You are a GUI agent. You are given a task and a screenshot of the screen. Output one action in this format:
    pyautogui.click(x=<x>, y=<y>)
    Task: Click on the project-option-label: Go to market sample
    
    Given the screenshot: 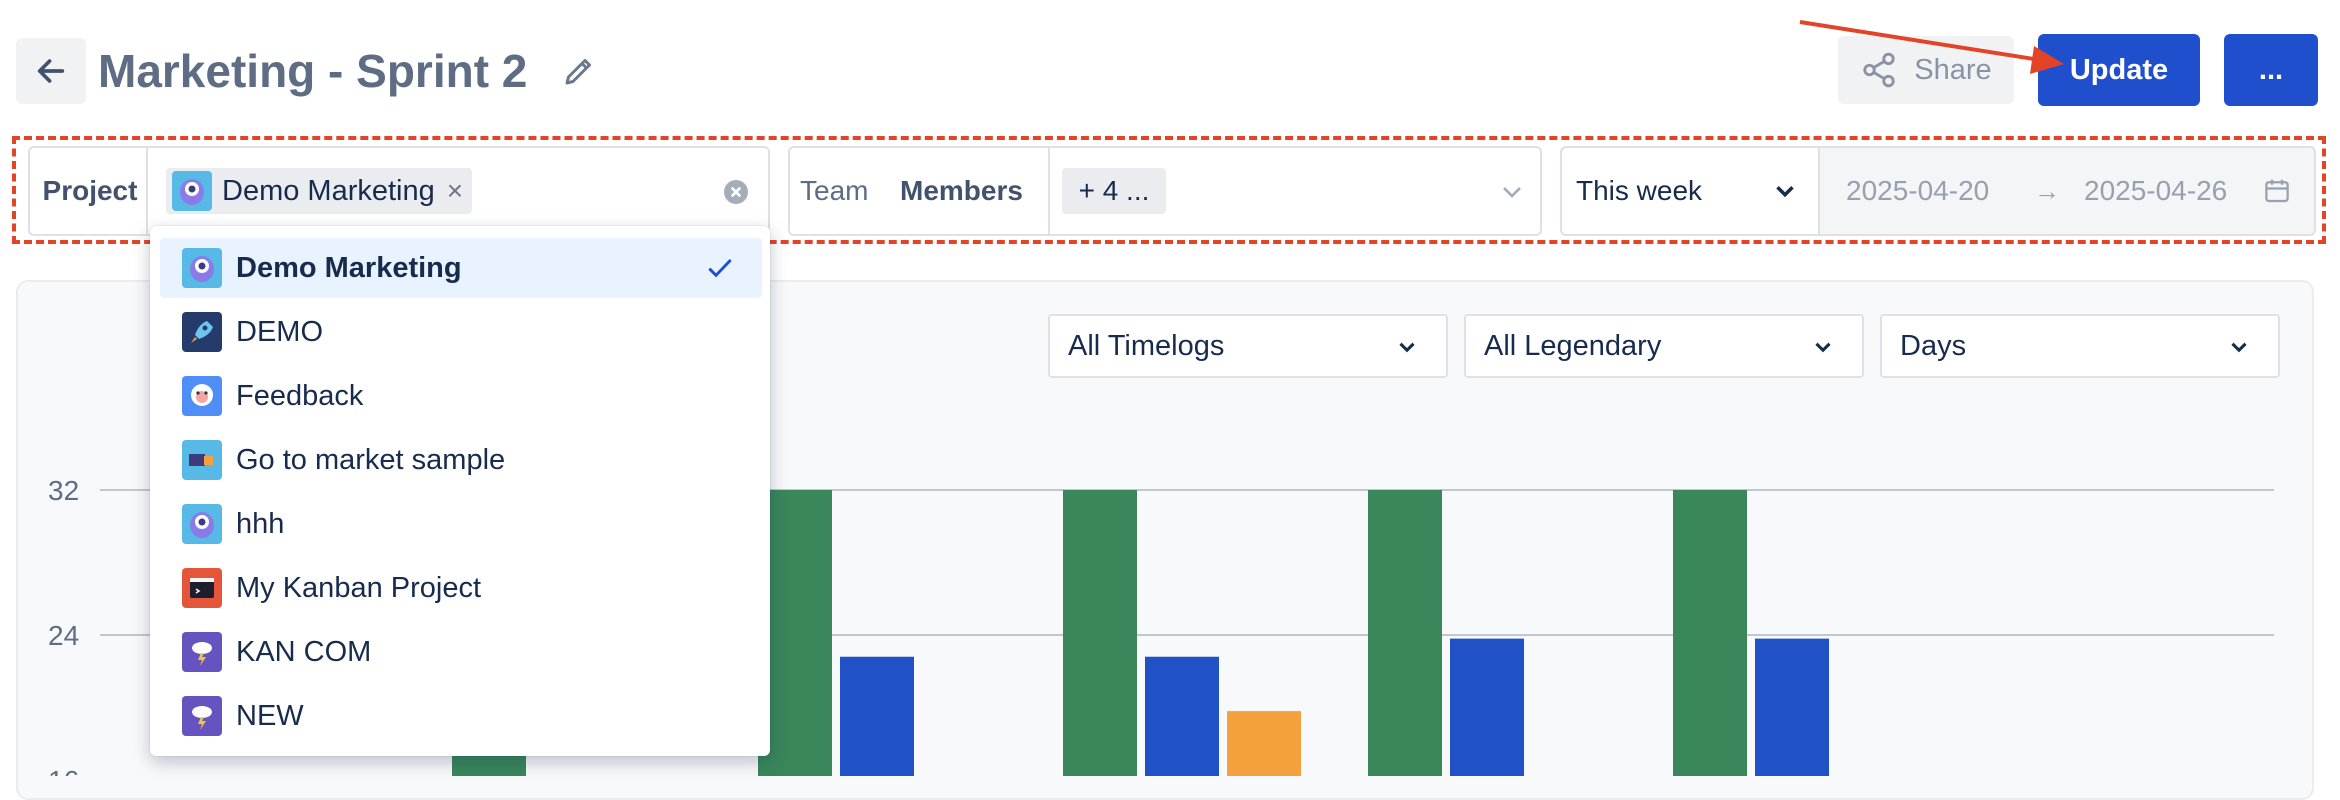 What is the action you would take?
    pyautogui.click(x=371, y=459)
    